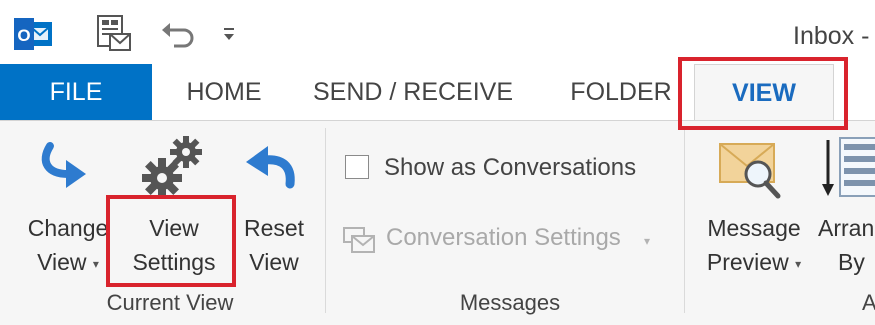 This screenshot has width=875, height=325. What do you see at coordinates (510, 302) in the screenshot?
I see `group-label-messages: Messages` at bounding box center [510, 302].